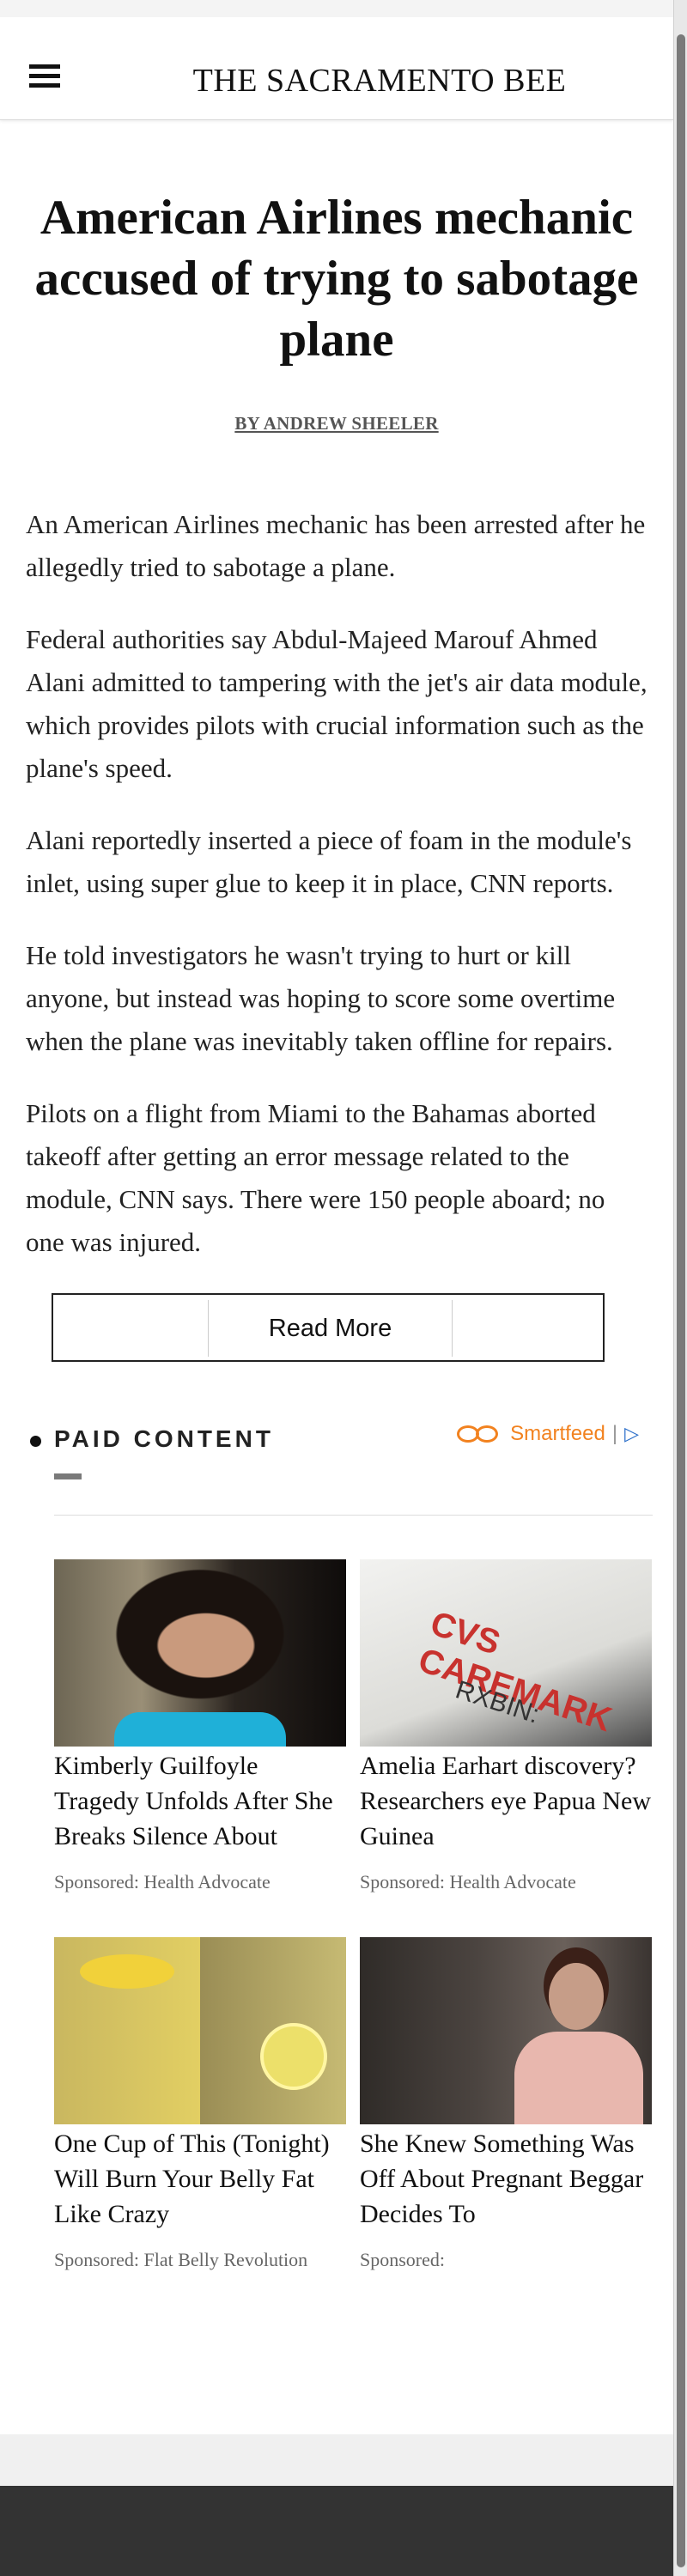 The height and width of the screenshot is (2576, 687). I want to click on scrollbar-thumb, so click(681, 1301).